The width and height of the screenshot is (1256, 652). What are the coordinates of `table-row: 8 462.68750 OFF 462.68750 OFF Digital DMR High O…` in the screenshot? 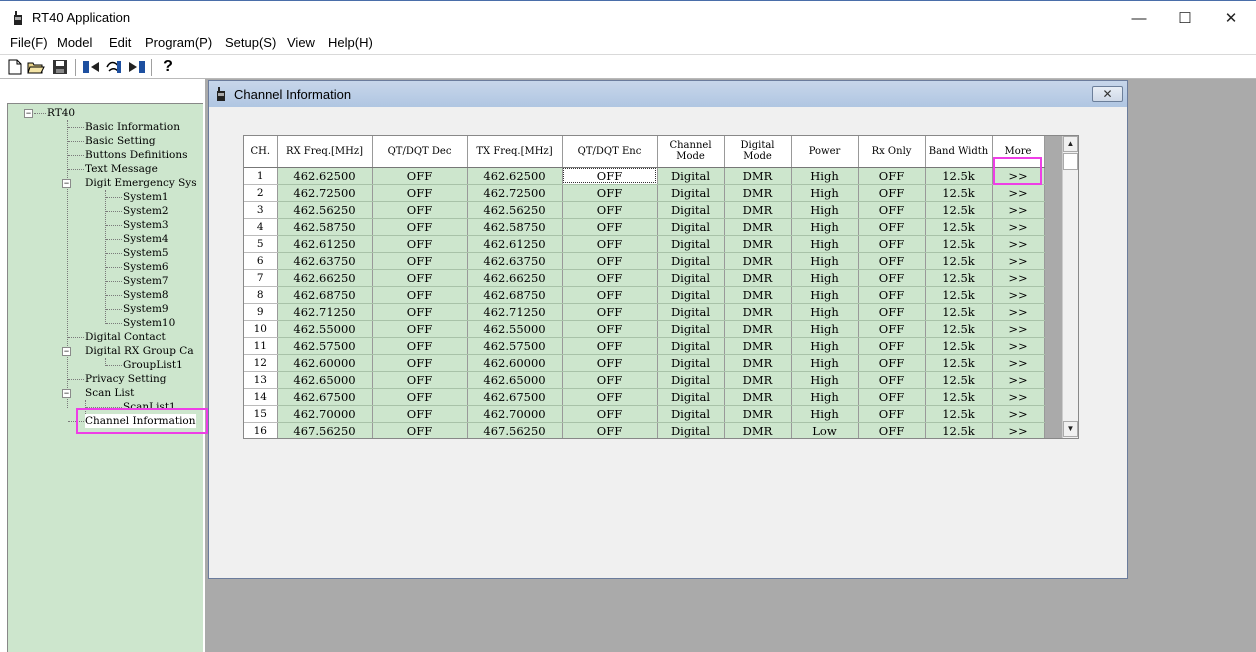 It's located at (644, 295).